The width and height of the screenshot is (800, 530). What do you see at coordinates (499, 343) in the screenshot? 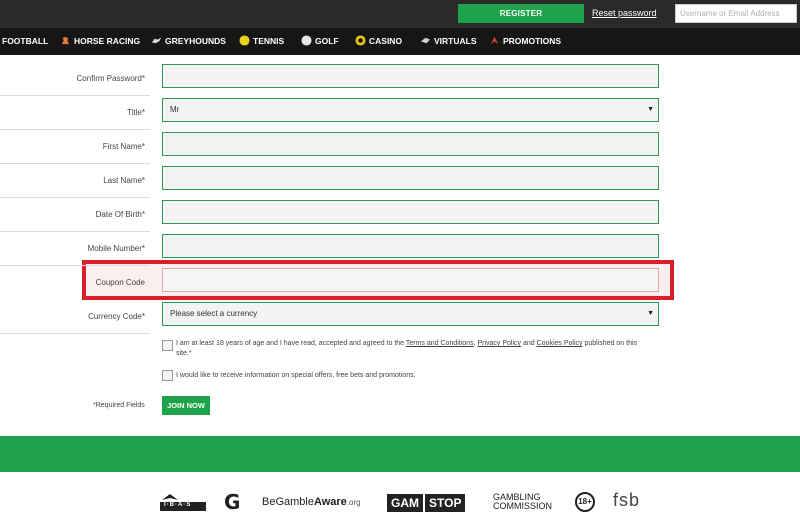
I see `privacy-link: Privacy Policy` at bounding box center [499, 343].